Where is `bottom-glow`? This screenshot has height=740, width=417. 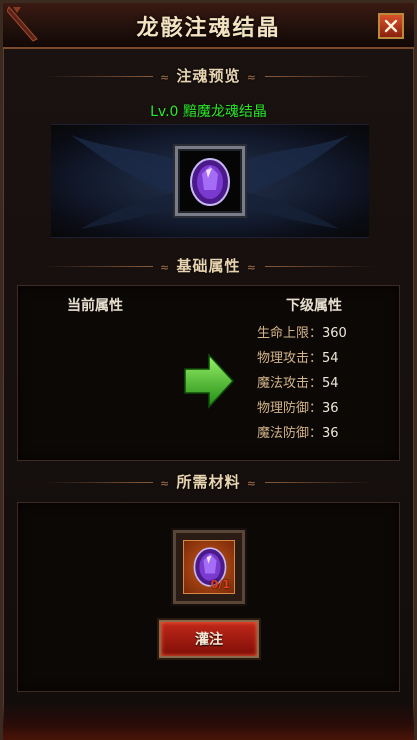 bottom-glow is located at coordinates (208, 721).